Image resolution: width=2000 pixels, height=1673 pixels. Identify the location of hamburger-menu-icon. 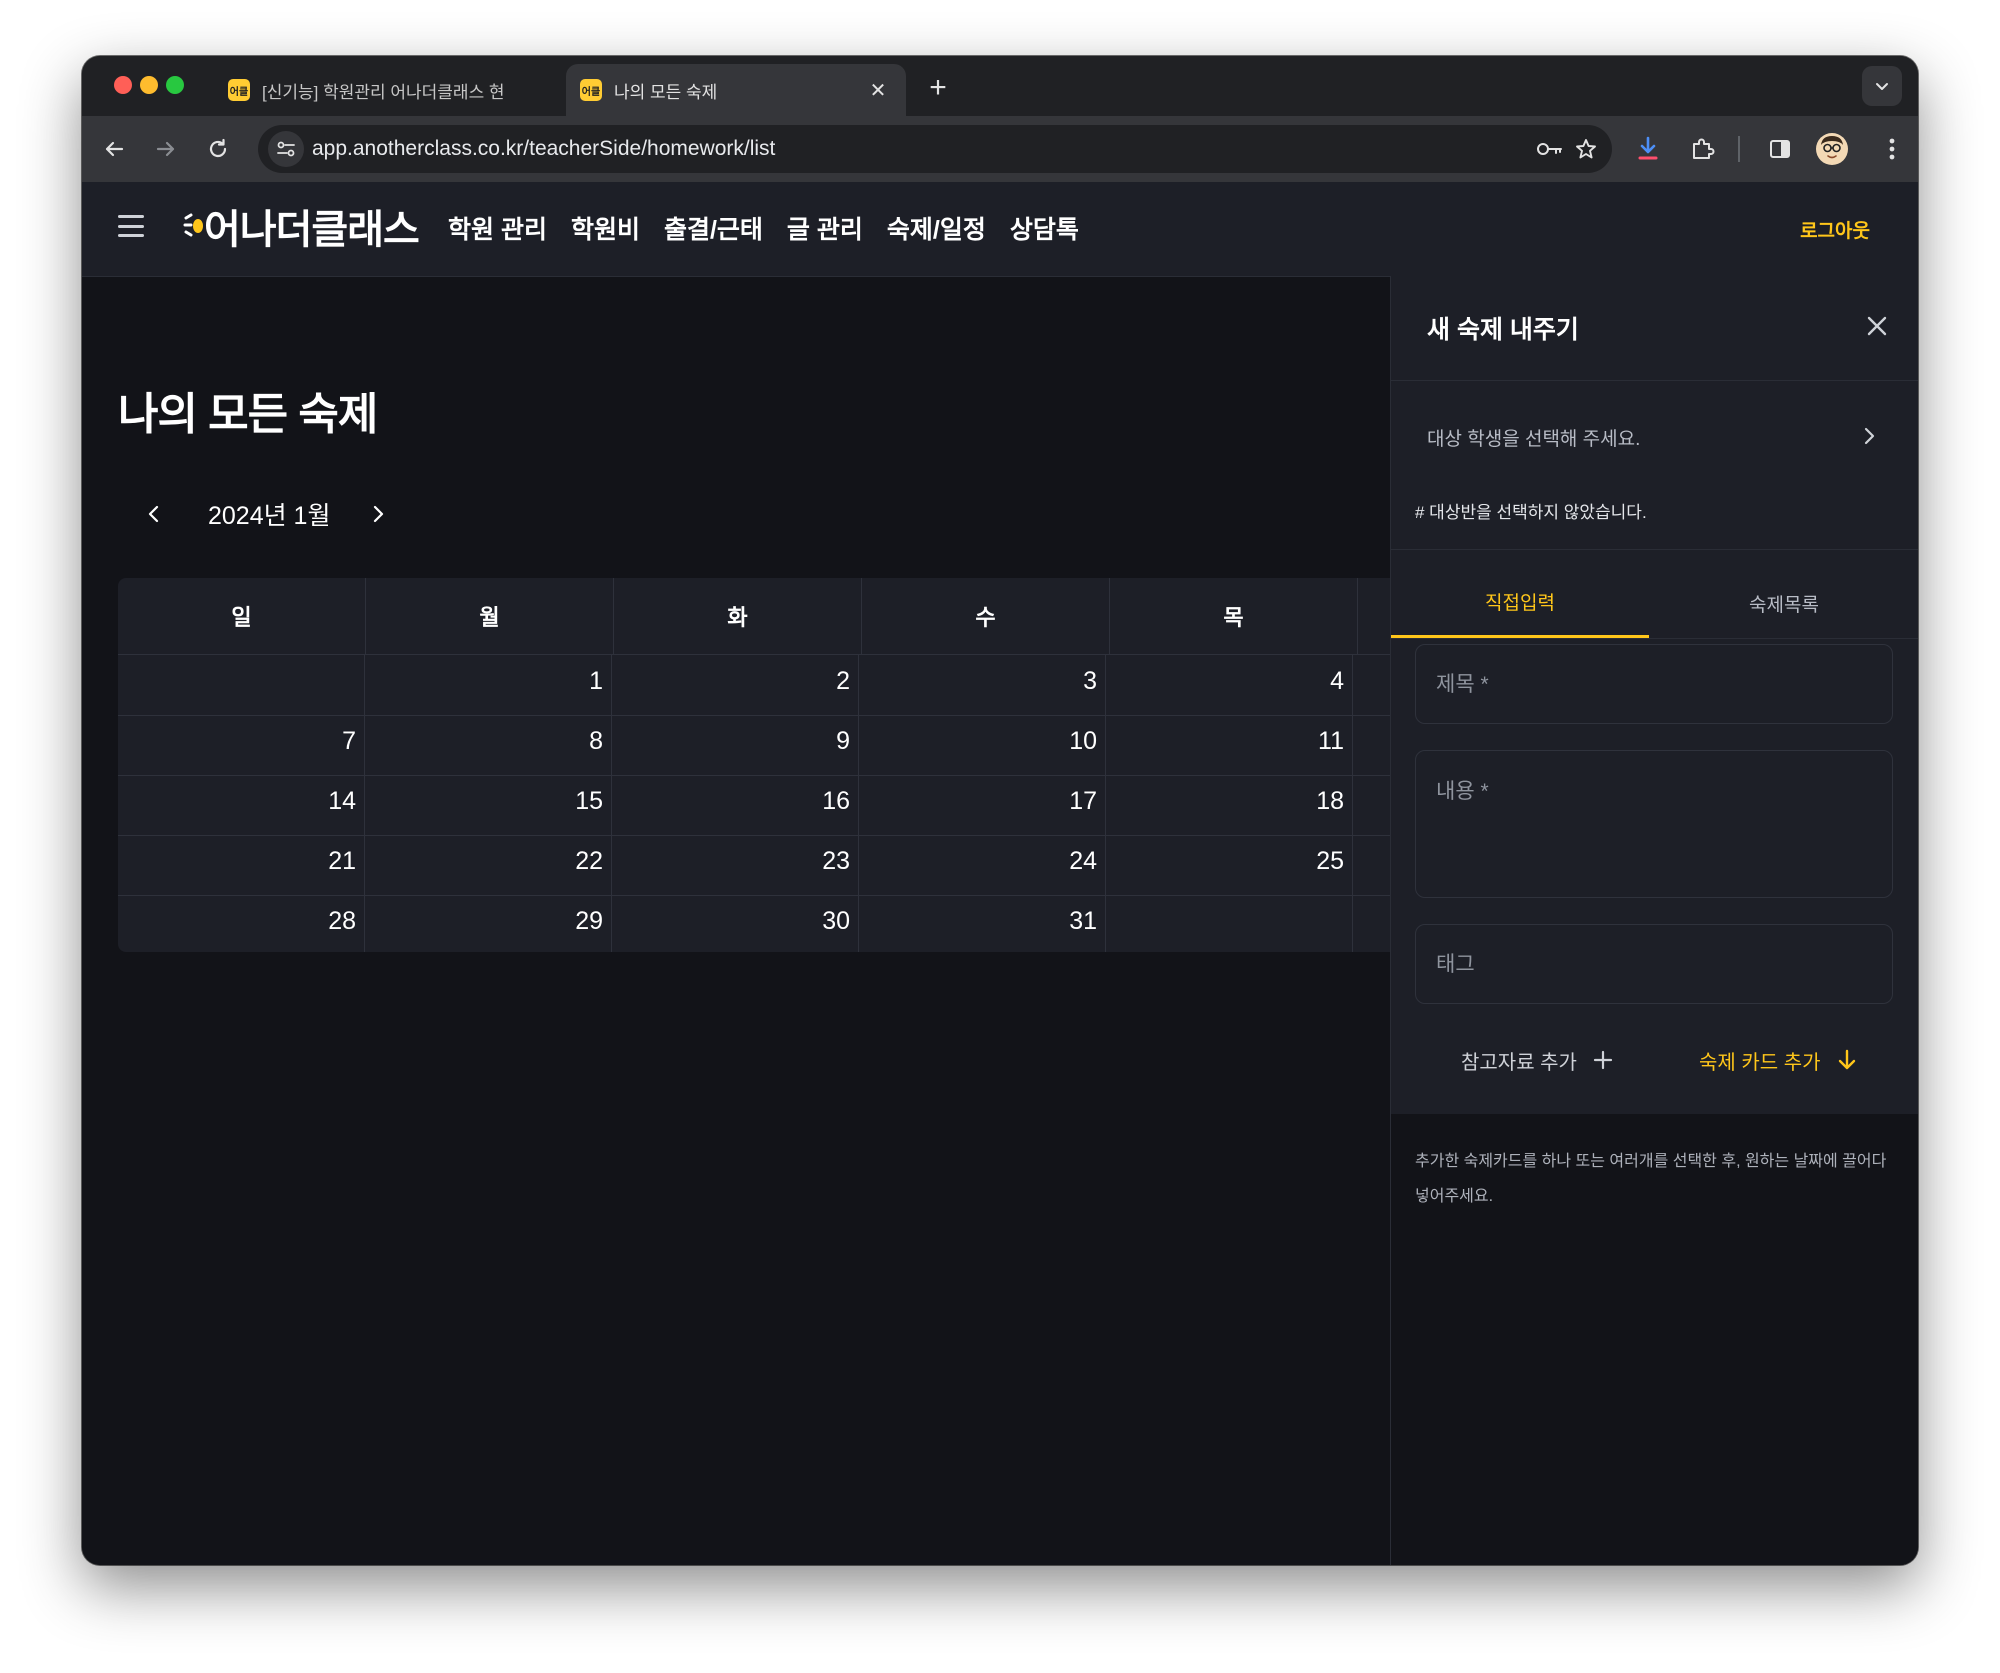
(131, 226).